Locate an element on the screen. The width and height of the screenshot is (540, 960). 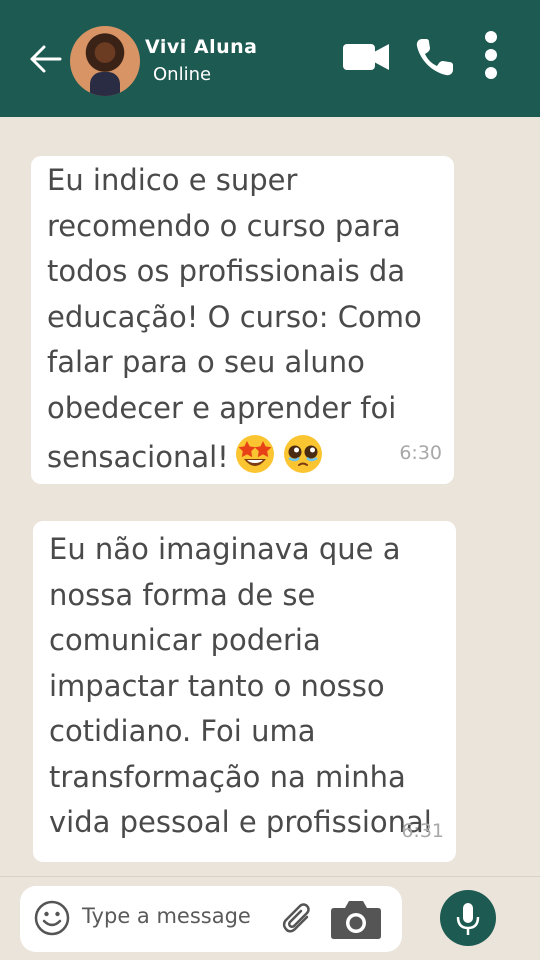
mic-icon is located at coordinates (468, 919).